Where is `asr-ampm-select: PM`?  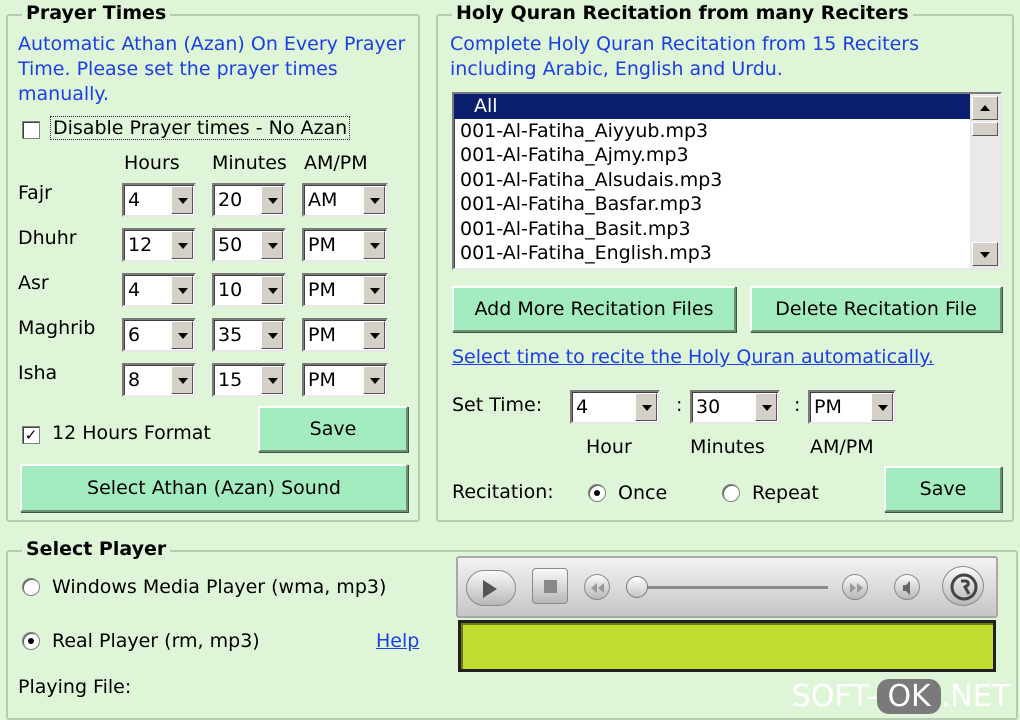 asr-ampm-select: PM is located at coordinates (345, 290).